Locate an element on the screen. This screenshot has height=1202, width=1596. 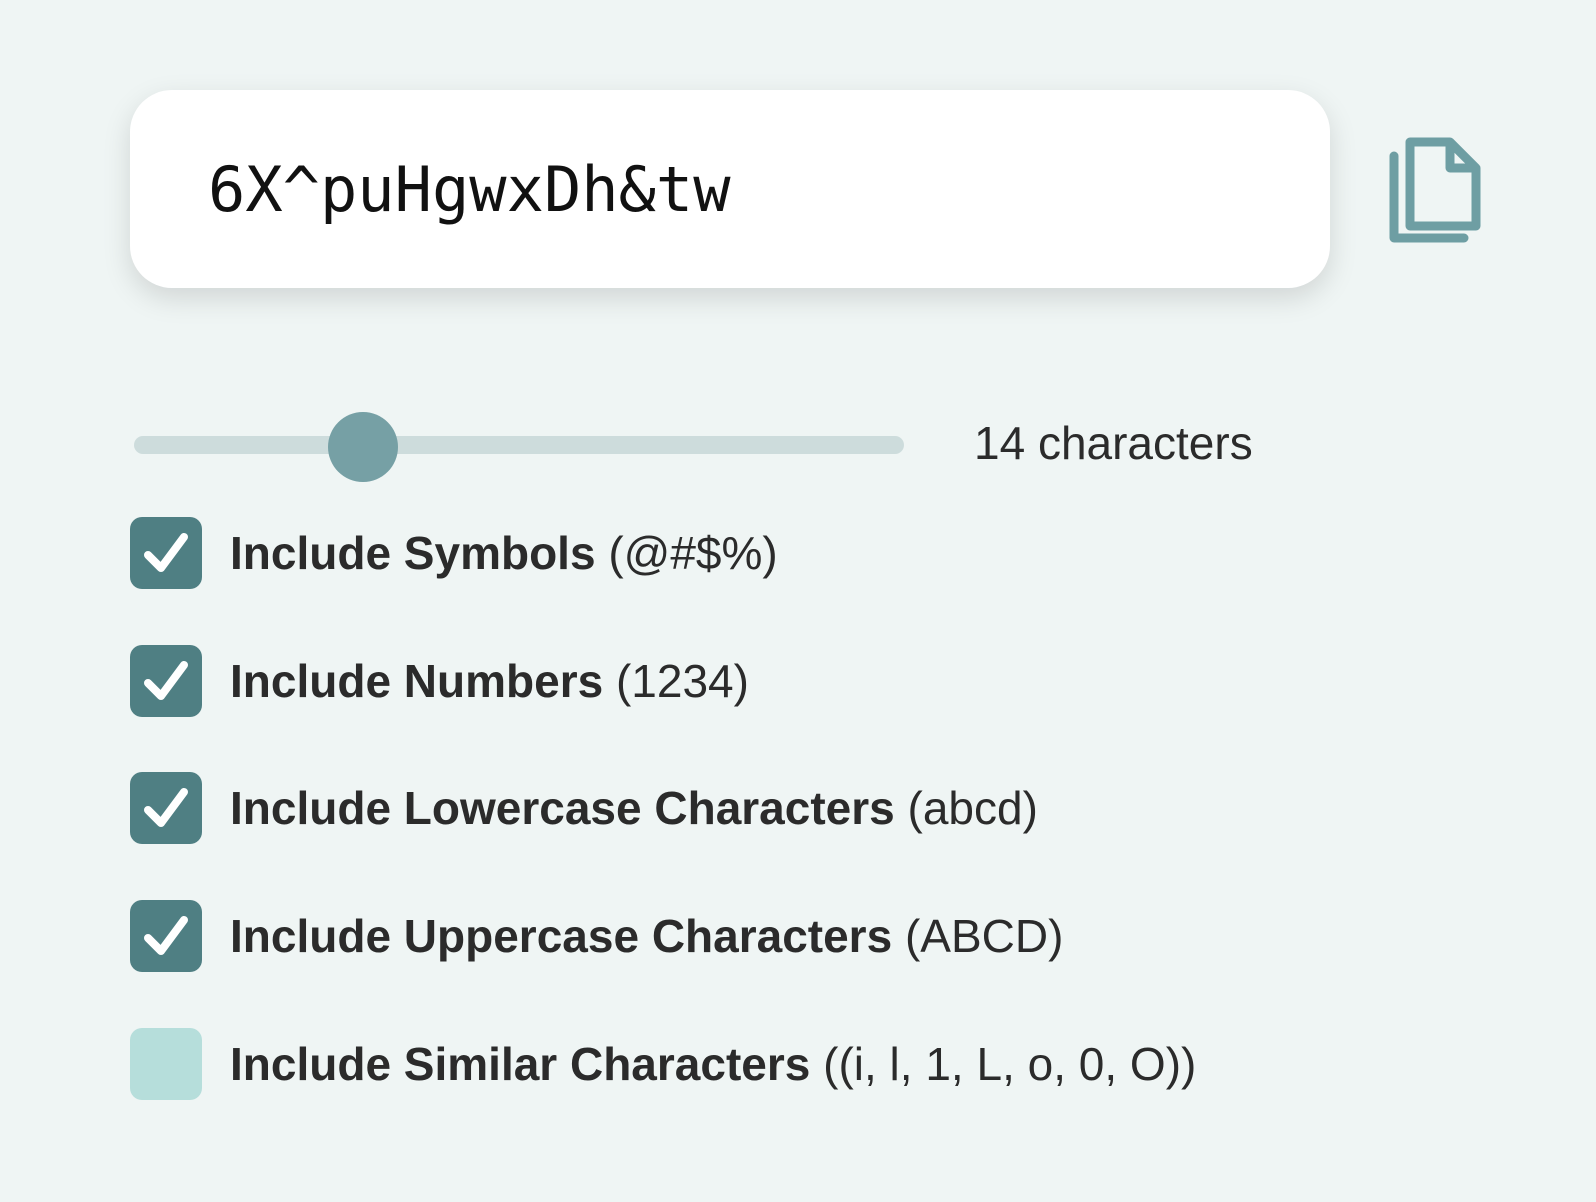
length-slider is located at coordinates (519, 447).